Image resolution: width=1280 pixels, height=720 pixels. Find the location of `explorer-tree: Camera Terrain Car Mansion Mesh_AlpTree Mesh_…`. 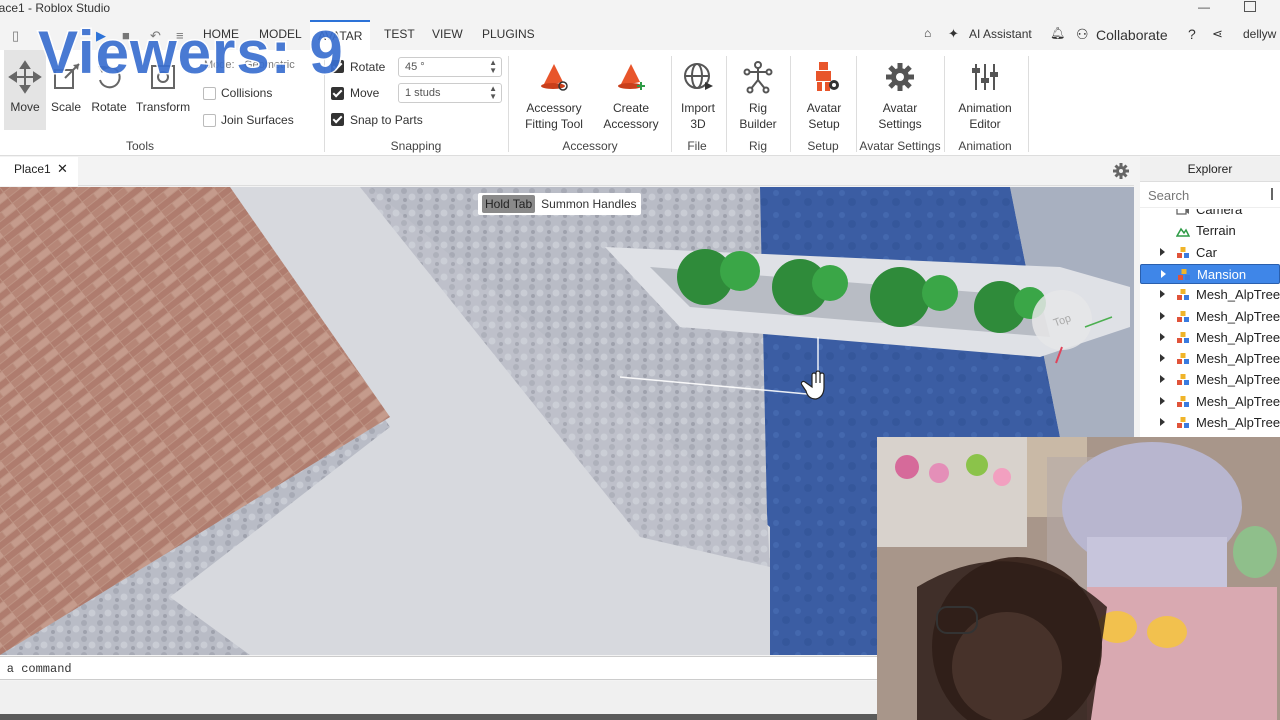

explorer-tree: Camera Terrain Car Mansion Mesh_AlpTree Mesh_… is located at coordinates (1210, 324).